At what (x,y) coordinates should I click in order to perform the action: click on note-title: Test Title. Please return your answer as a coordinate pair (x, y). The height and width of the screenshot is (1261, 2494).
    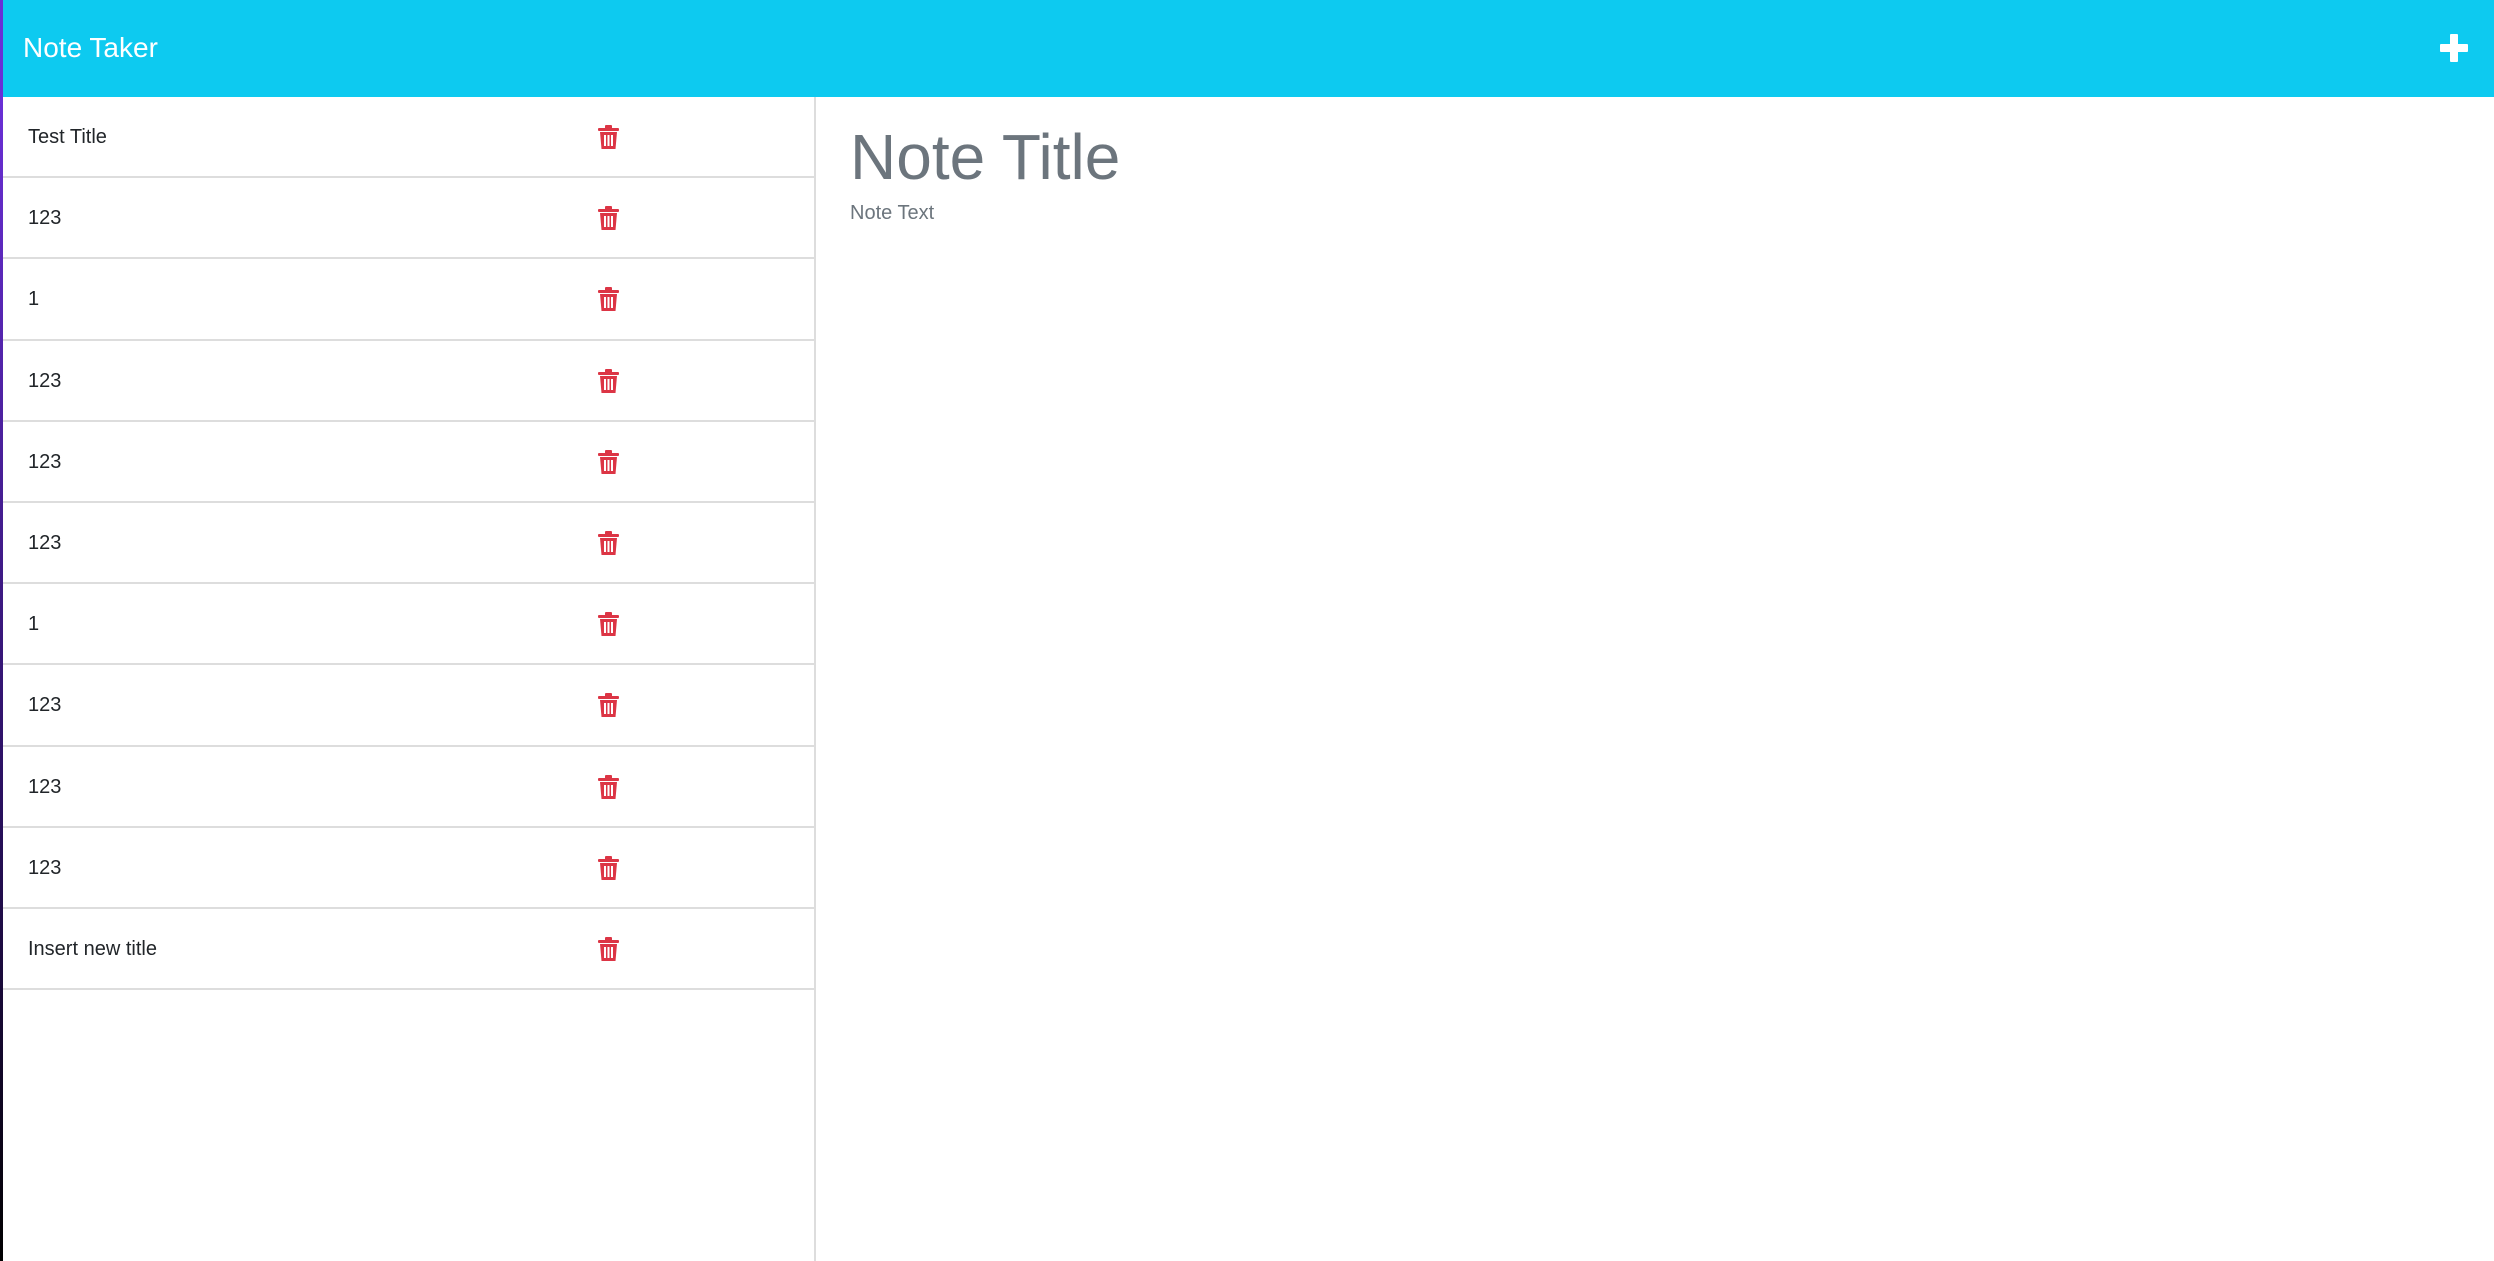
    Looking at the image, I should click on (67, 137).